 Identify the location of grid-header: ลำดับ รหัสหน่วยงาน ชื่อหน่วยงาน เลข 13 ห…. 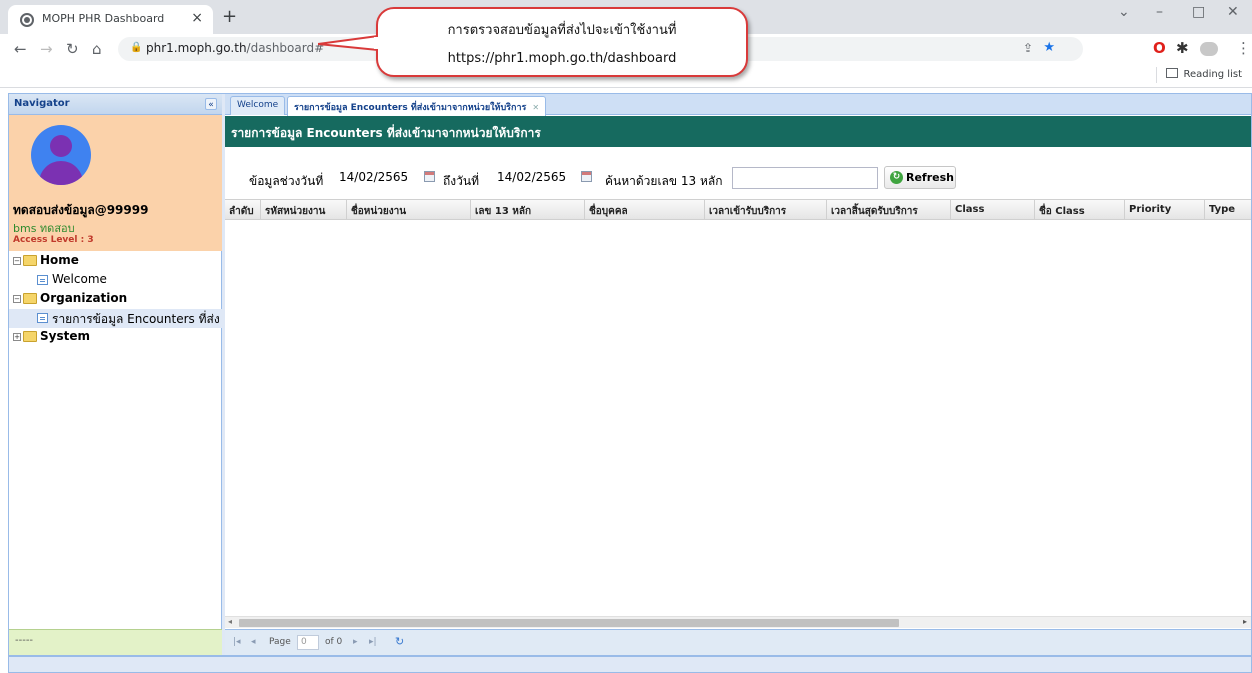
(738, 209).